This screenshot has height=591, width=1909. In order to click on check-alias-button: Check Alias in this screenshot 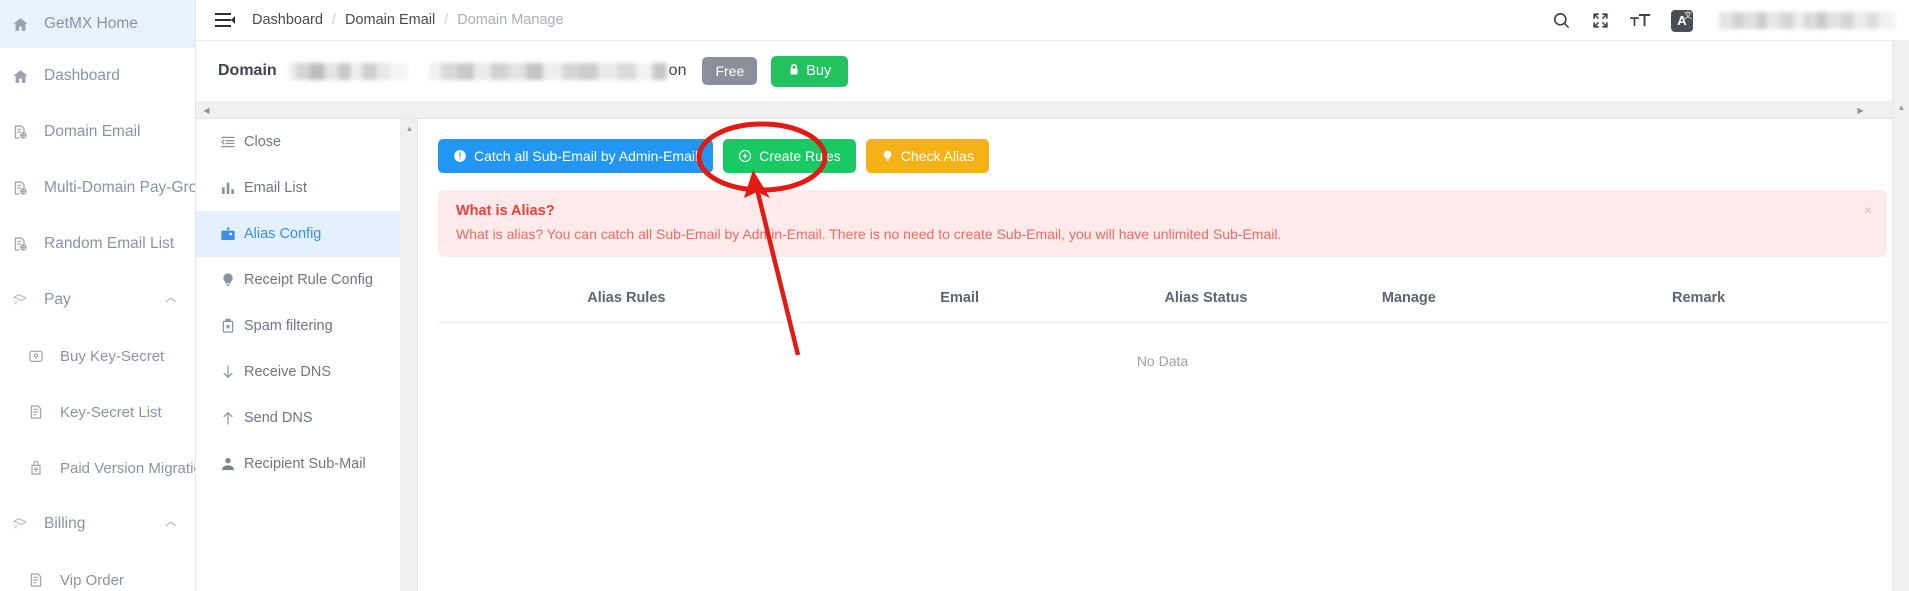, I will do `click(927, 156)`.